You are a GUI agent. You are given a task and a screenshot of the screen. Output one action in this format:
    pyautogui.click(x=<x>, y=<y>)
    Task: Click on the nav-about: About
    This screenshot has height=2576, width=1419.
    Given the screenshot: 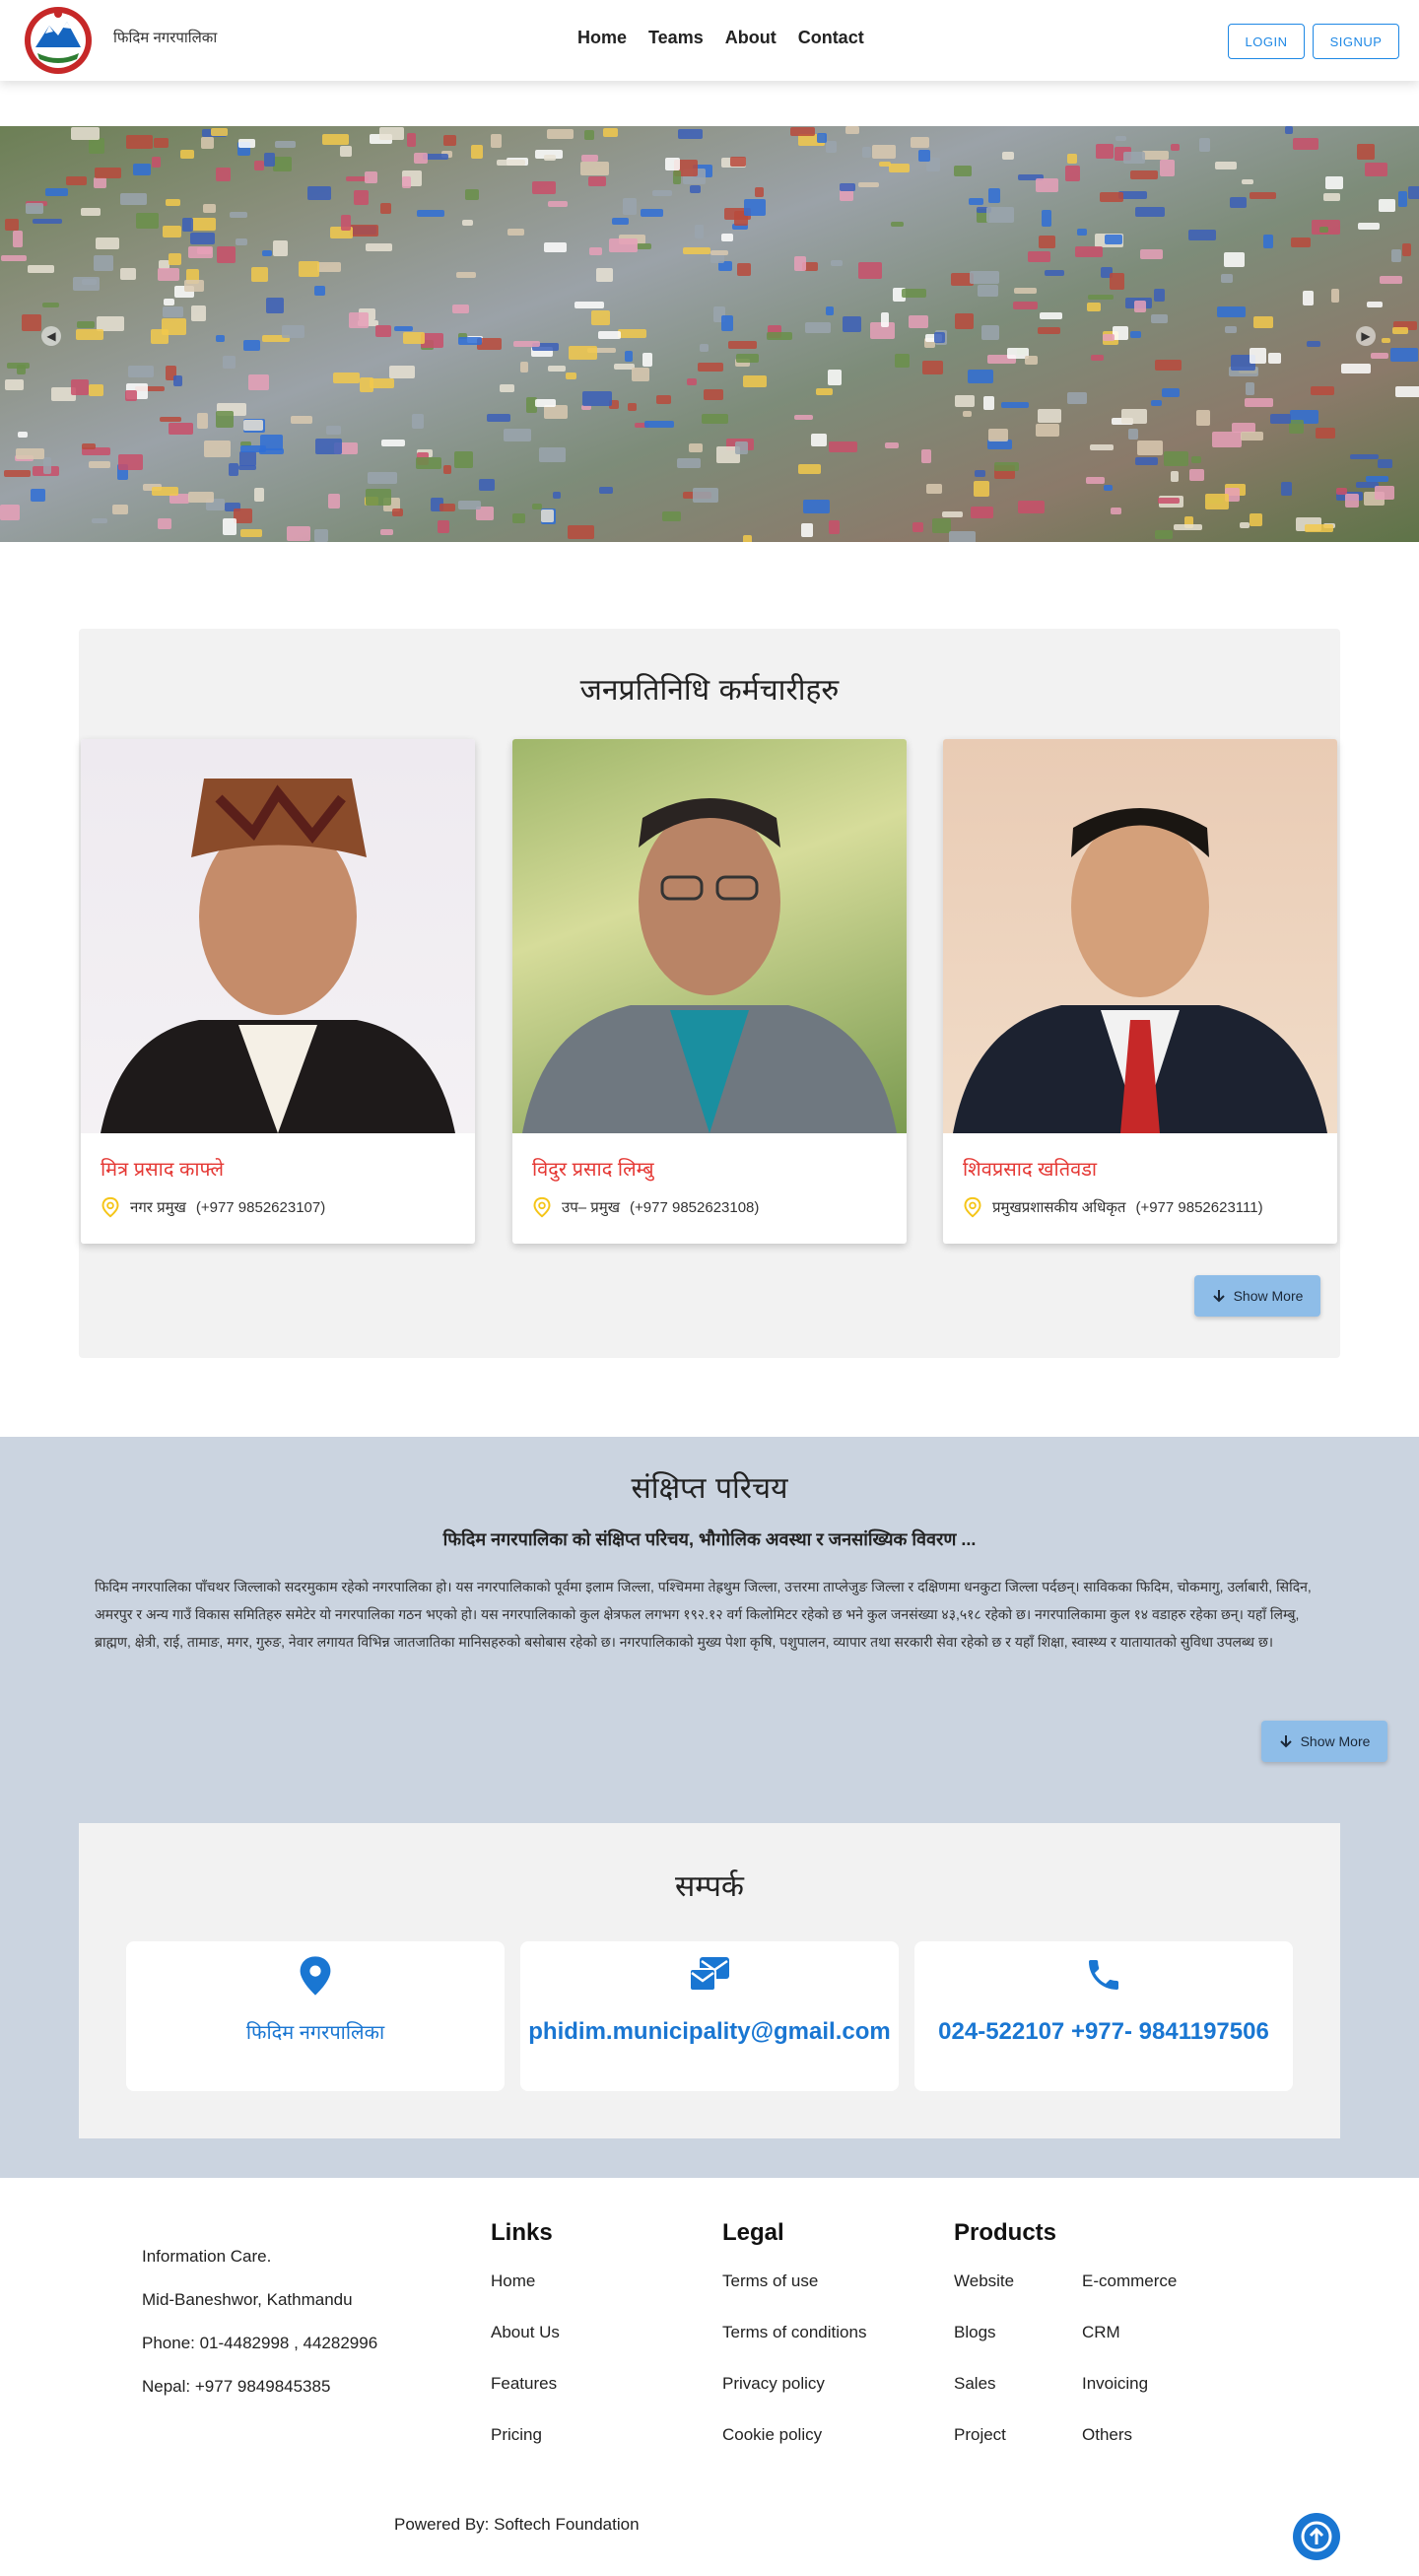 What is the action you would take?
    pyautogui.click(x=751, y=38)
    